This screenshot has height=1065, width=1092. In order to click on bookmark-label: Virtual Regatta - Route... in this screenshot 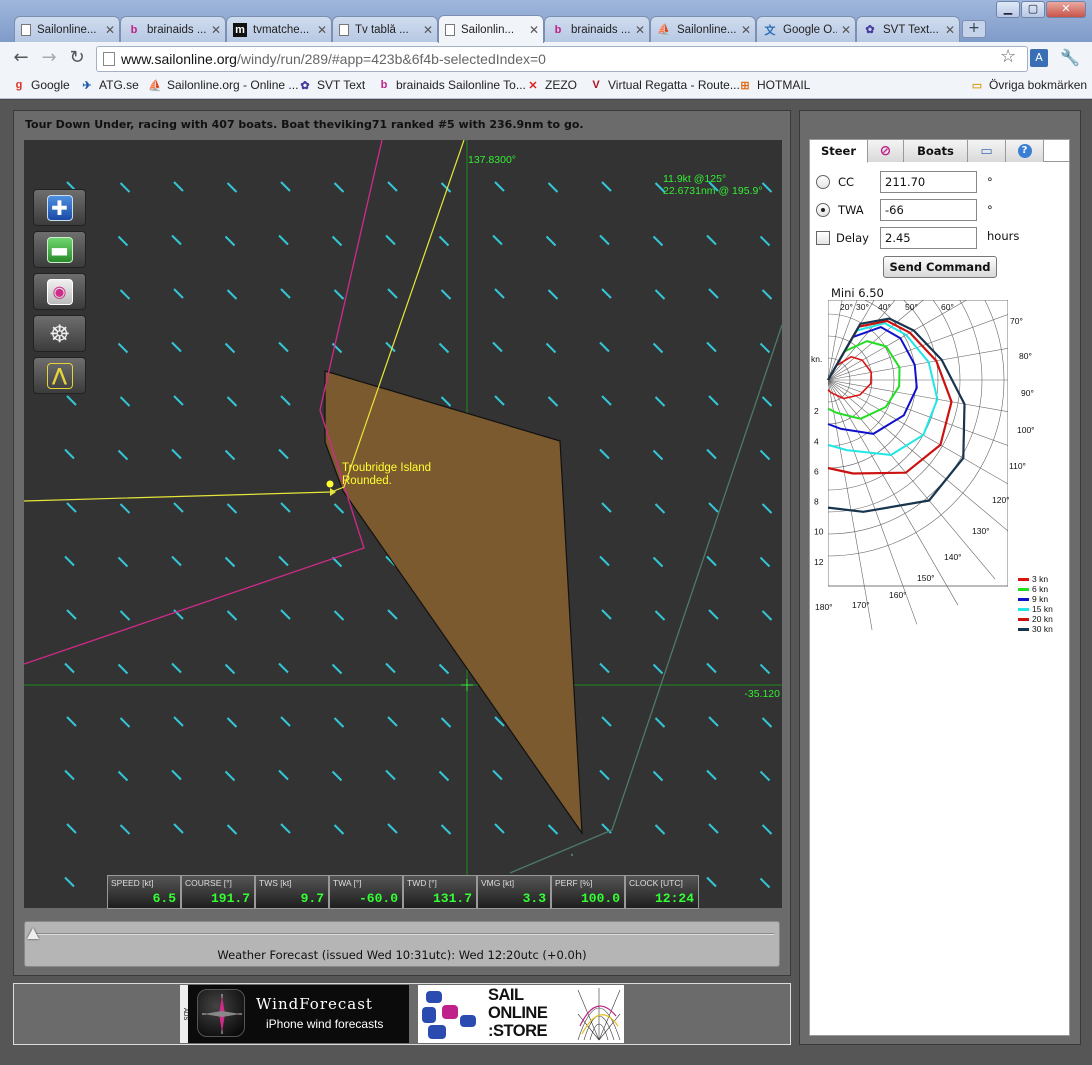, I will do `click(674, 85)`.